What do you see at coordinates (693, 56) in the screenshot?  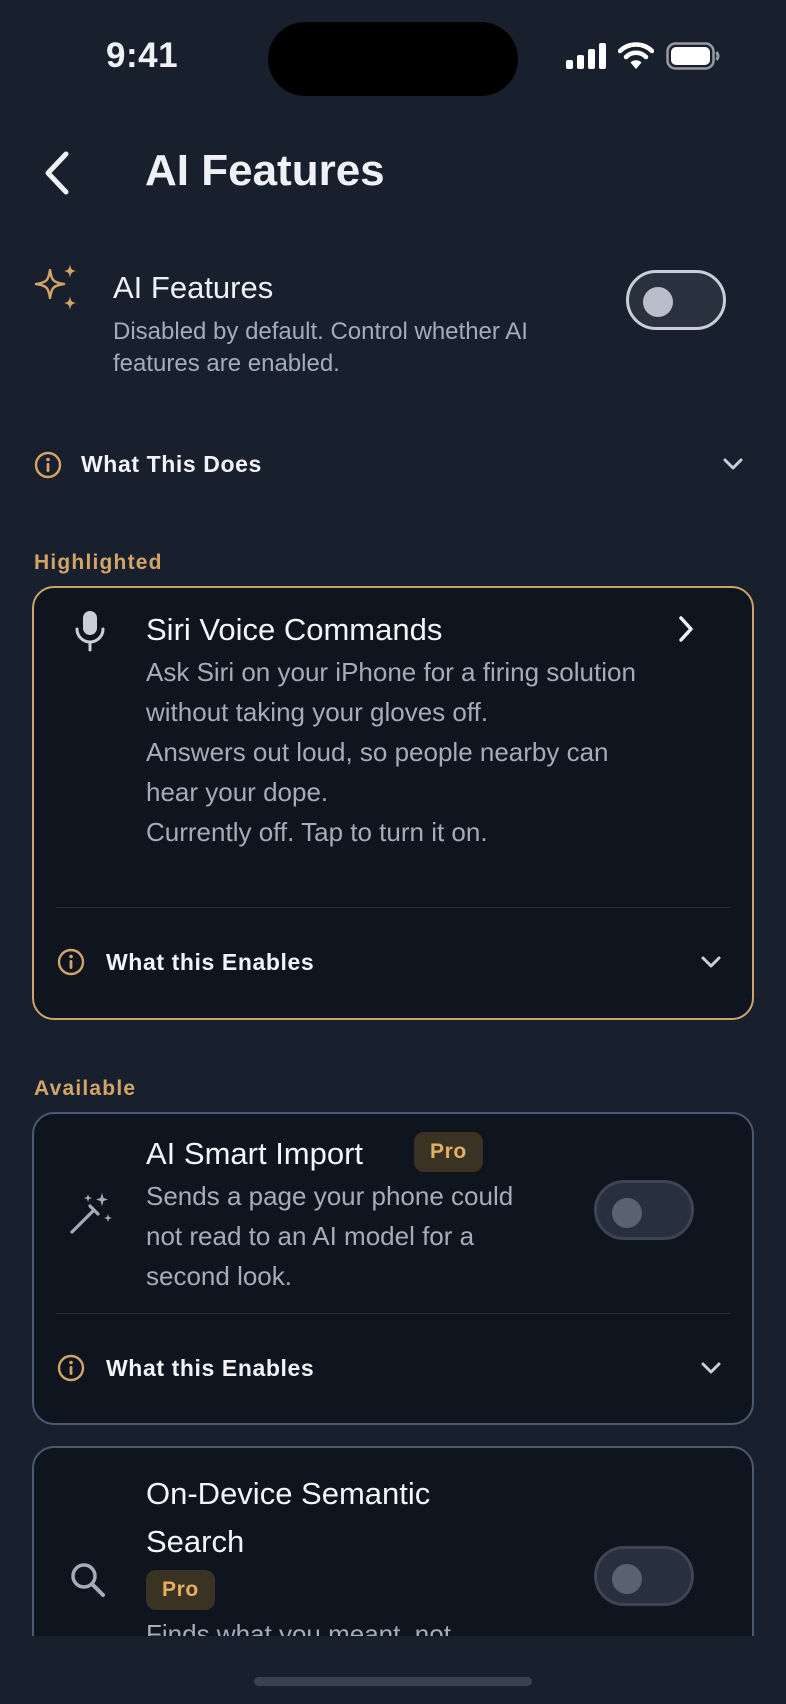 I see `battery-icon` at bounding box center [693, 56].